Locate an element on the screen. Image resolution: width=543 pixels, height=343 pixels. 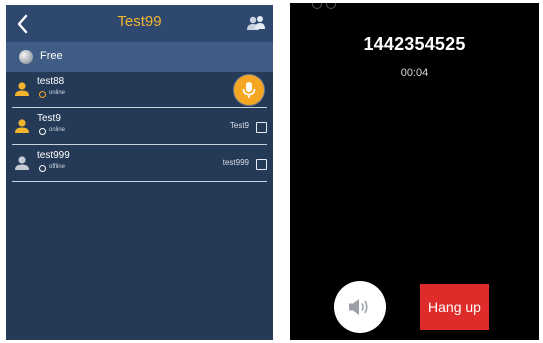
contacts-button is located at coordinates (256, 23).